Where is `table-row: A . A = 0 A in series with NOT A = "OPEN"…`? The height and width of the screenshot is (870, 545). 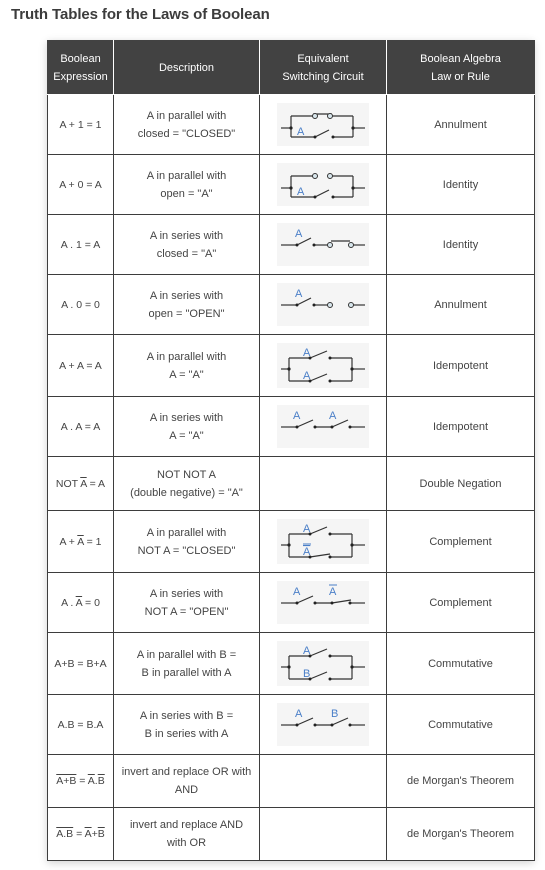
table-row: A . A = 0 A in series with NOT A = "OPEN"… is located at coordinates (291, 602).